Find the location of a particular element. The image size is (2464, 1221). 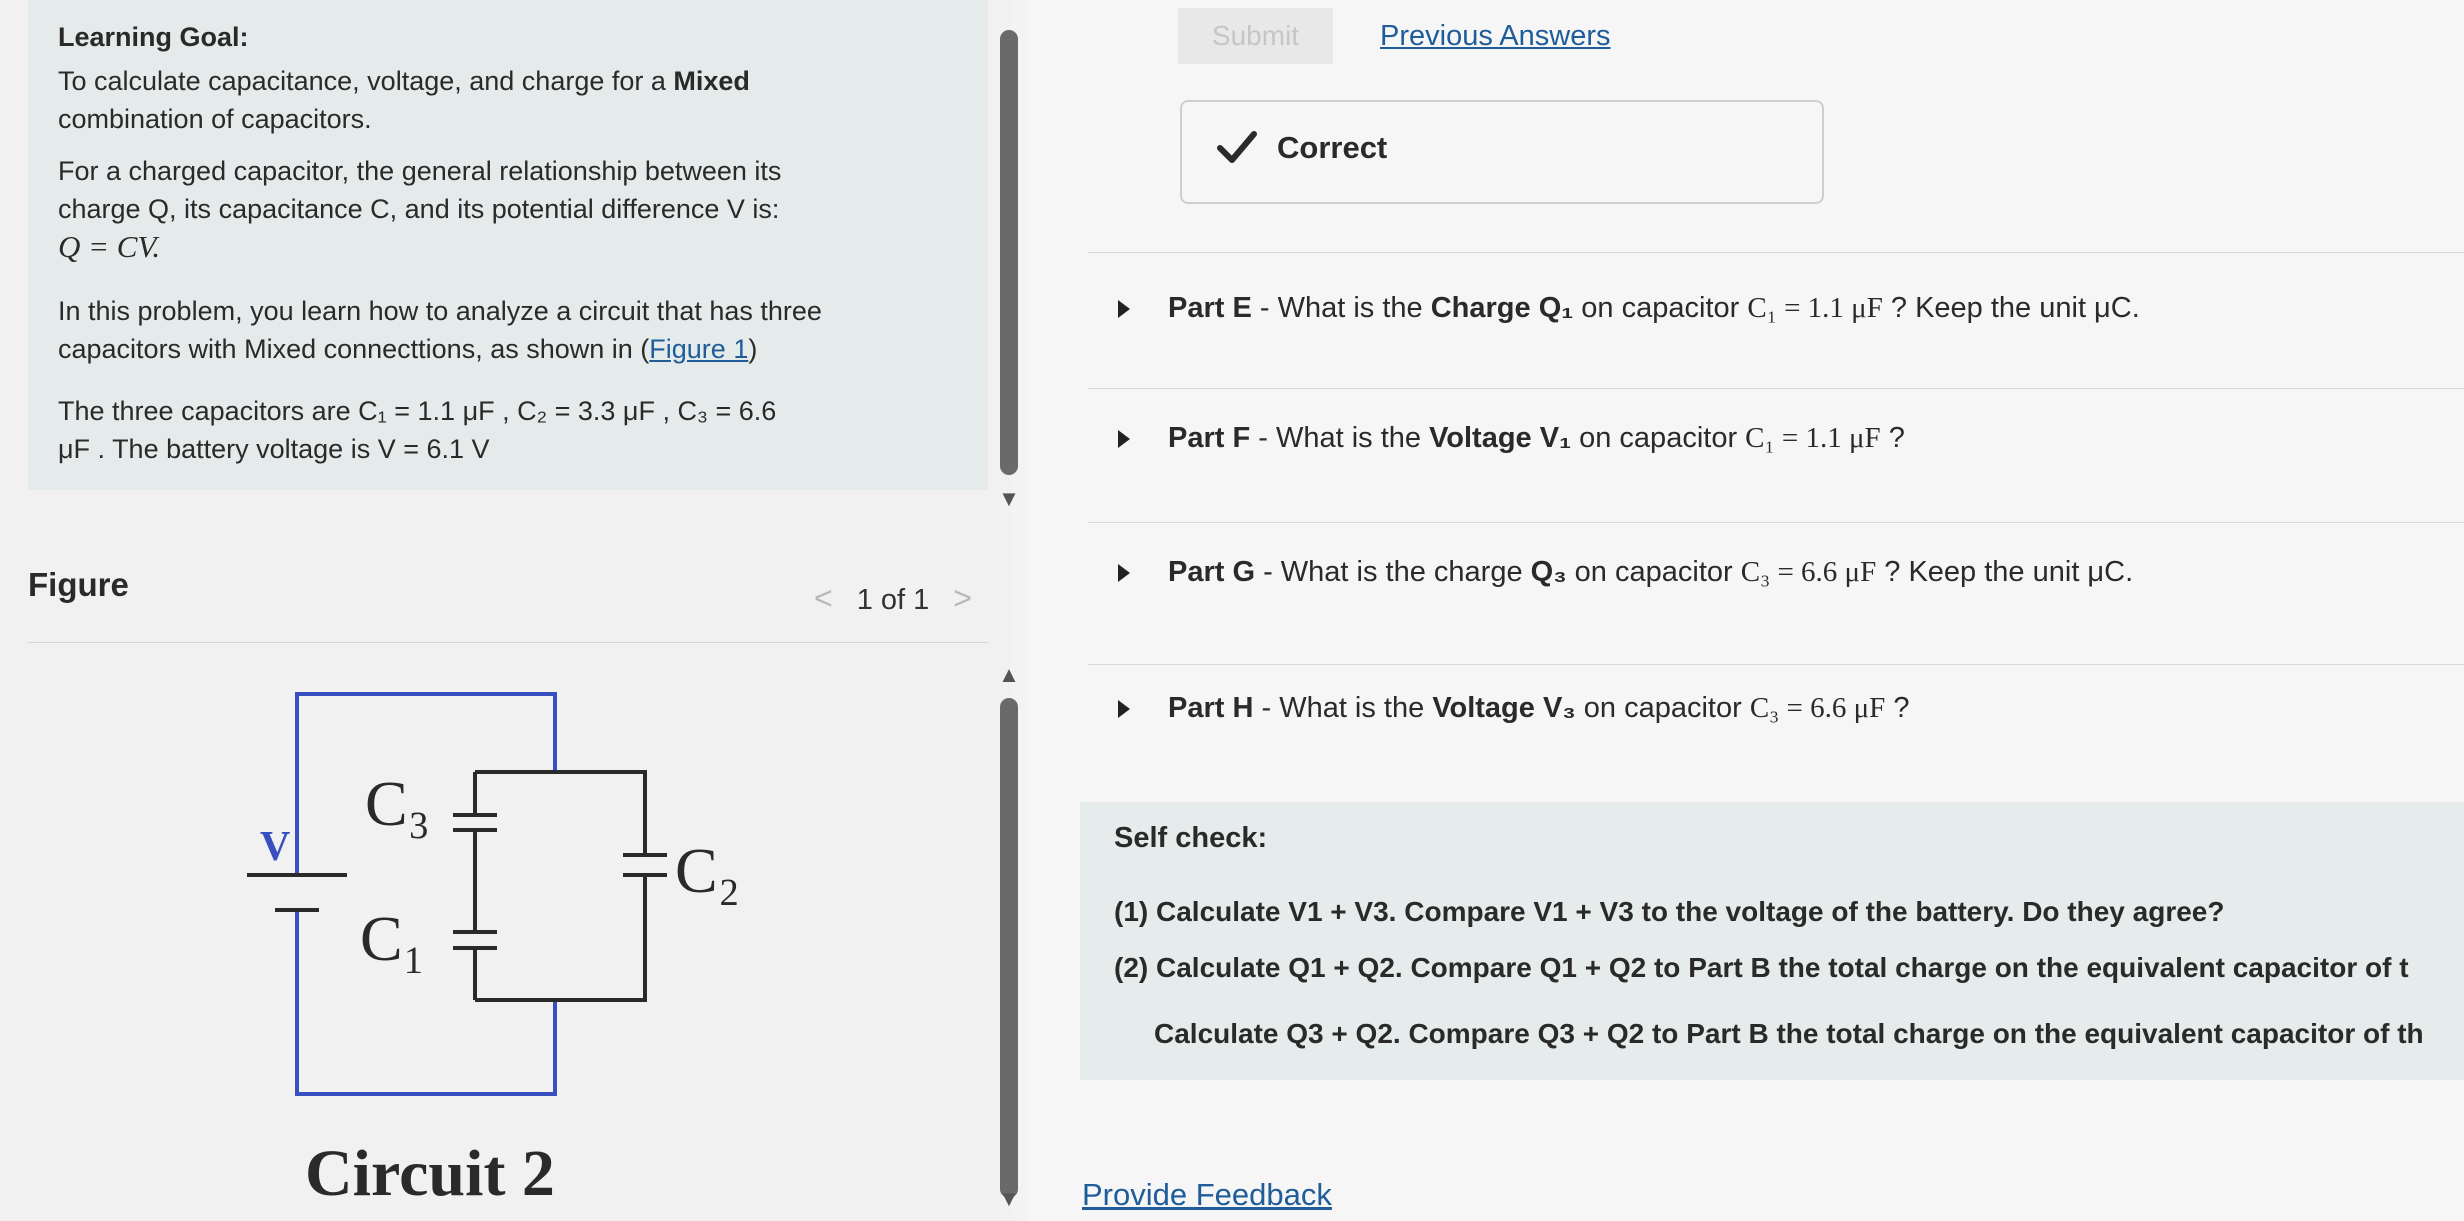

battery-label: V is located at coordinates (275, 847).